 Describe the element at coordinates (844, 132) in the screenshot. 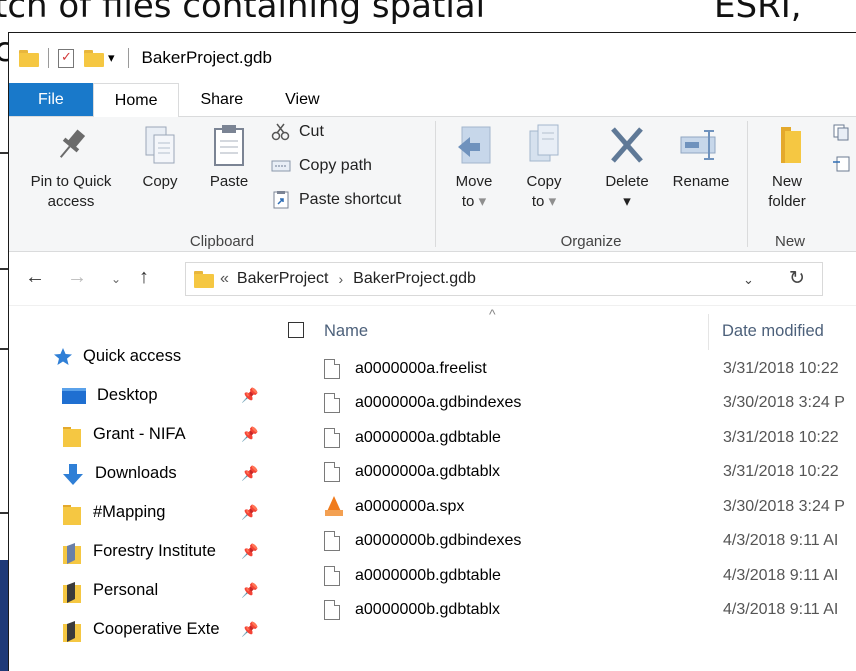

I see `new-item-button` at that location.